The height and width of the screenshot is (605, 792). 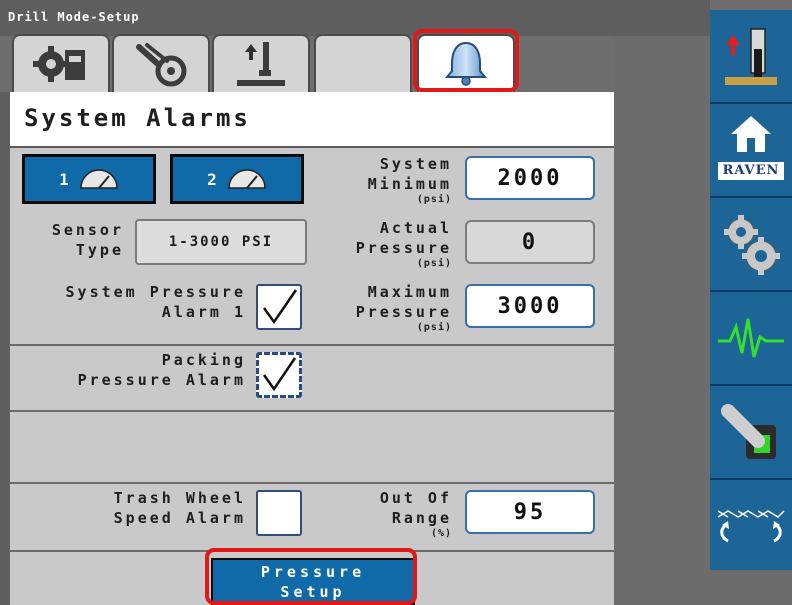 I want to click on sensor-1-button: 1, so click(x=89, y=179).